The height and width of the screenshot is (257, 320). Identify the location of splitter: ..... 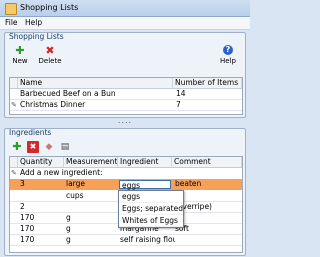
(125, 121).